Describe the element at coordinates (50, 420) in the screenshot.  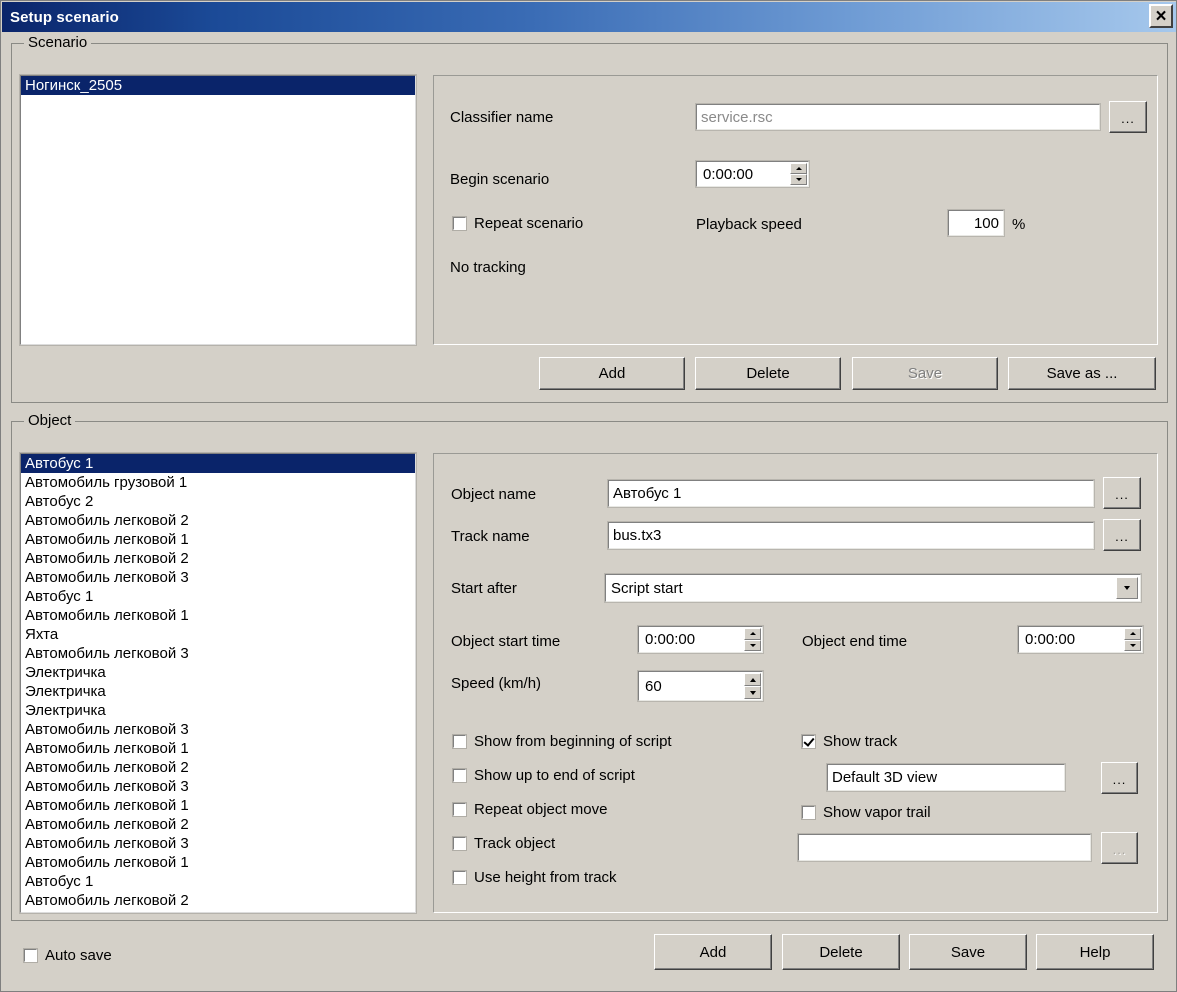
I see `object-group-legend: Object` at that location.